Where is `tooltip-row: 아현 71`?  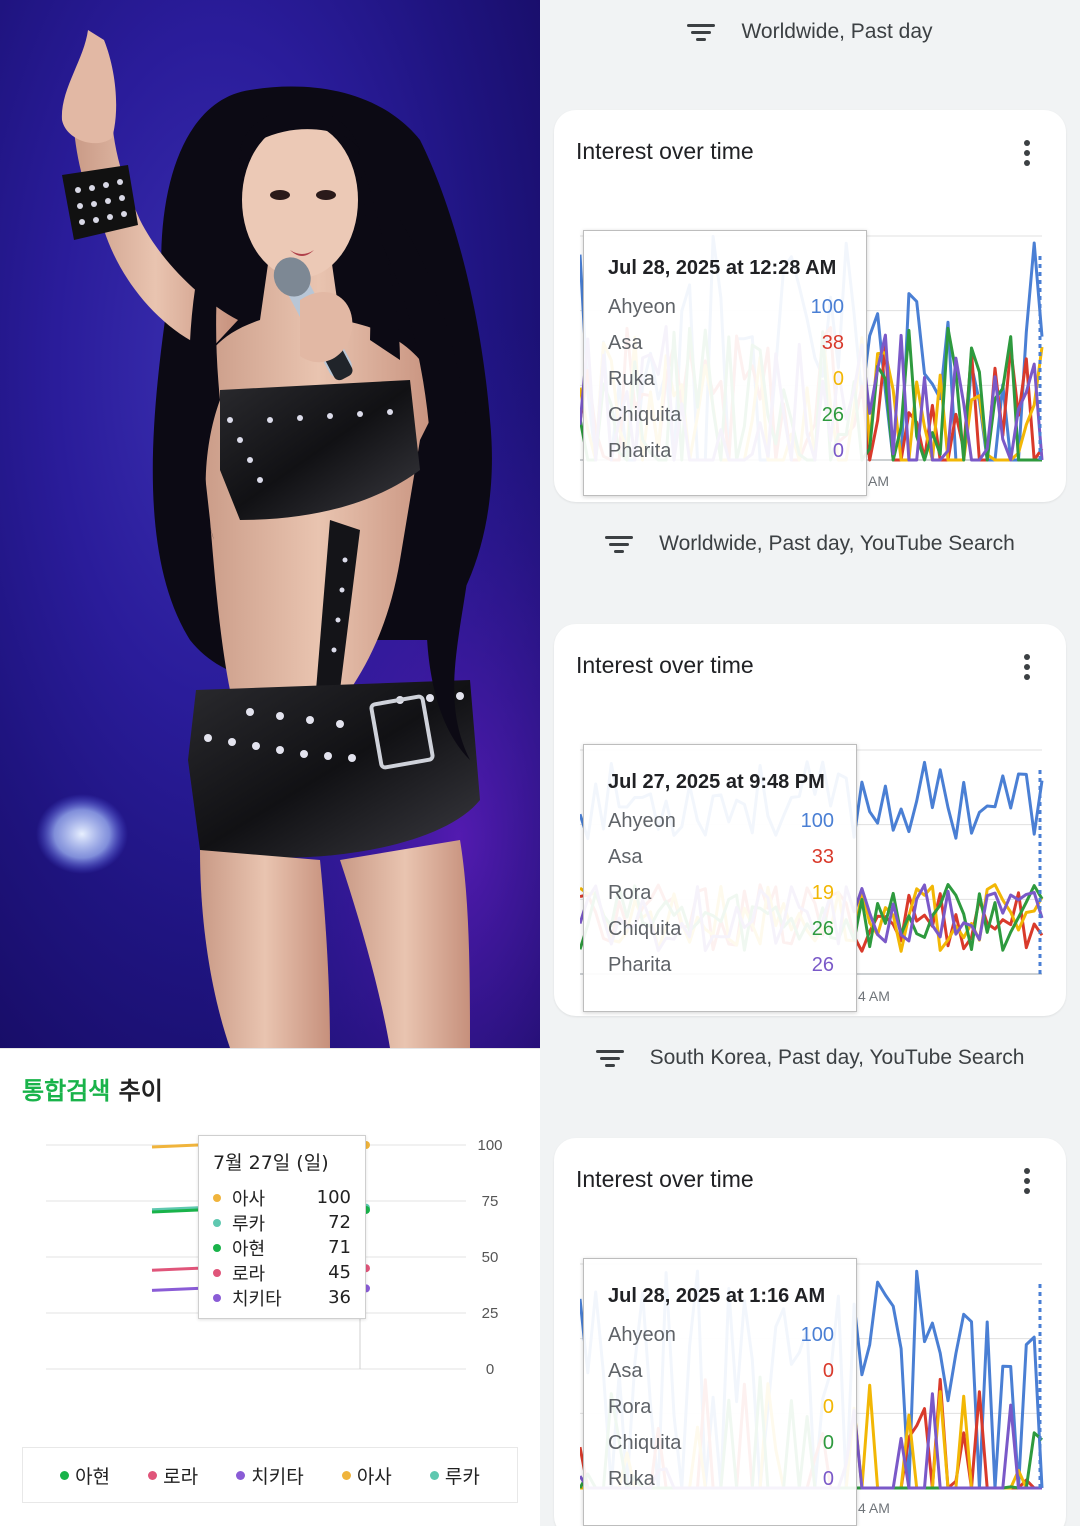
tooltip-row: 아현 71 is located at coordinates (282, 1247).